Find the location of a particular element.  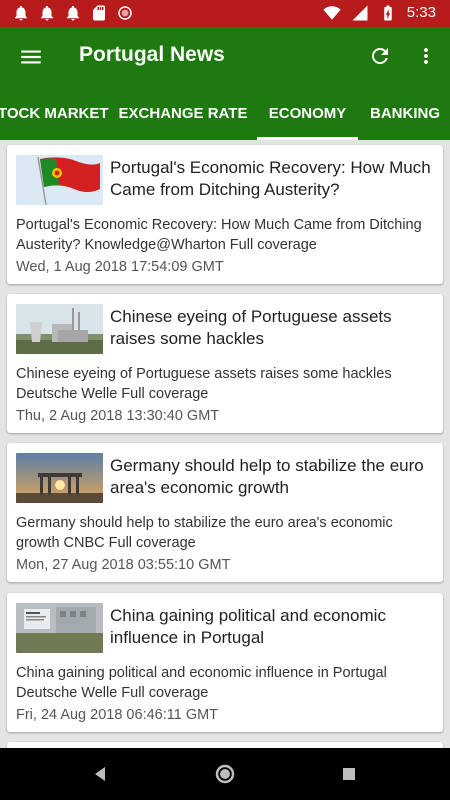

hamburger-menu-icon is located at coordinates (31, 57).